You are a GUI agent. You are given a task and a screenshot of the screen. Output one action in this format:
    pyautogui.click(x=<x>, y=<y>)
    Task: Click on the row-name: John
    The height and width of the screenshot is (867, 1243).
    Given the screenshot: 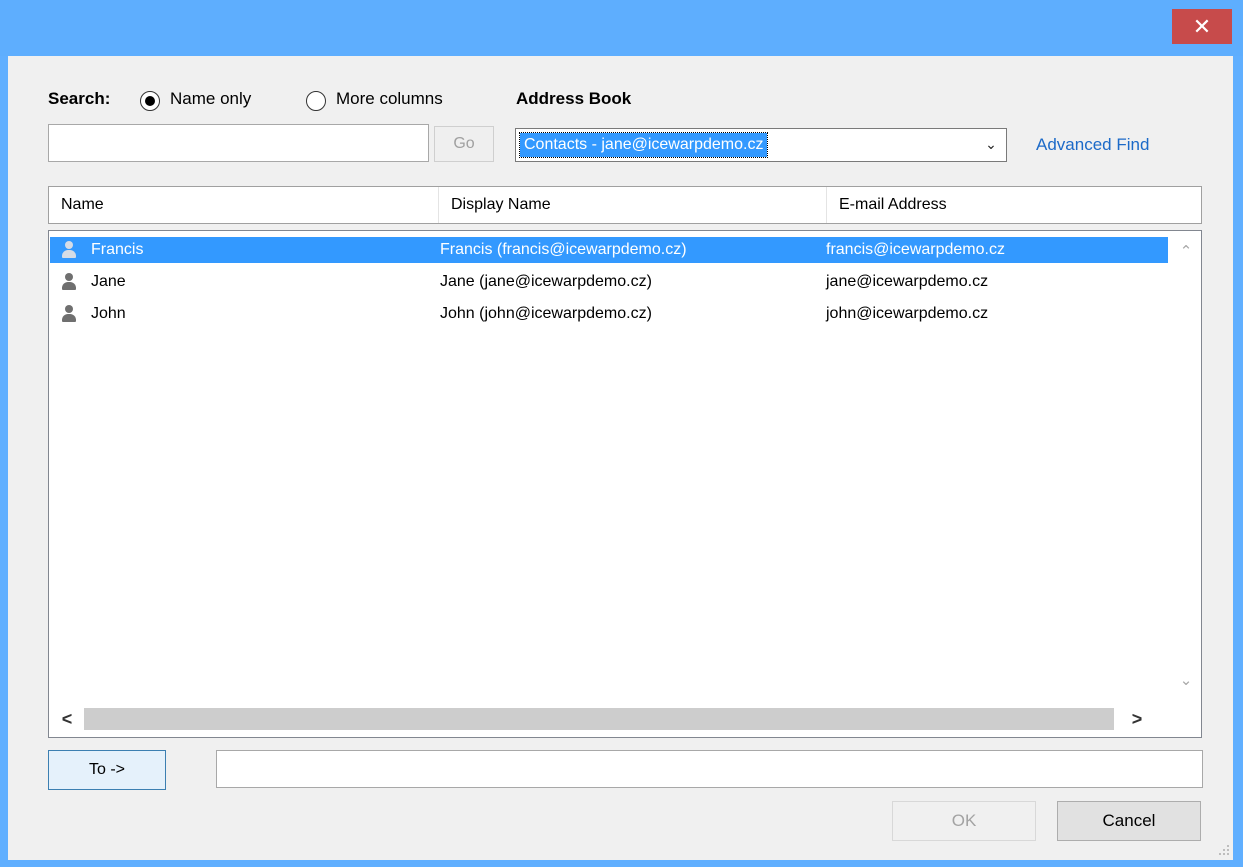 What is the action you would take?
    pyautogui.click(x=108, y=313)
    